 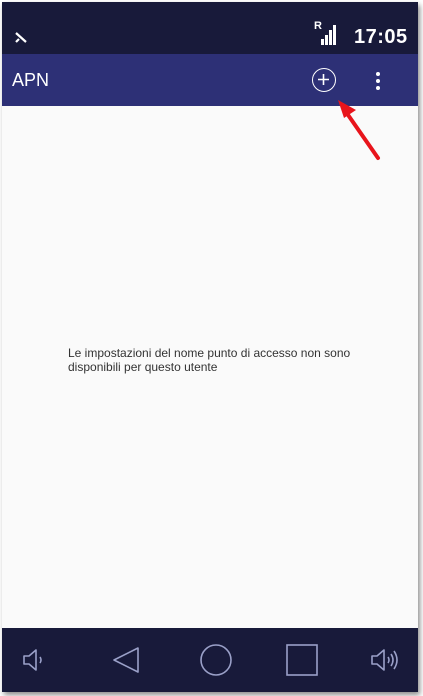 What do you see at coordinates (302, 660) in the screenshot?
I see `recents-icon` at bounding box center [302, 660].